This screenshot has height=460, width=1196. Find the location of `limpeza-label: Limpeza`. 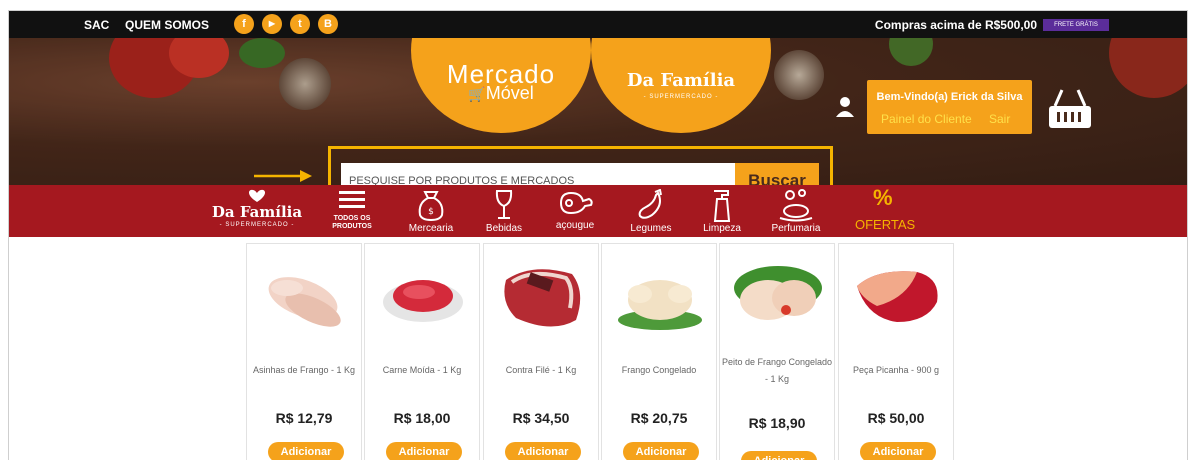

limpeza-label: Limpeza is located at coordinates (722, 228).